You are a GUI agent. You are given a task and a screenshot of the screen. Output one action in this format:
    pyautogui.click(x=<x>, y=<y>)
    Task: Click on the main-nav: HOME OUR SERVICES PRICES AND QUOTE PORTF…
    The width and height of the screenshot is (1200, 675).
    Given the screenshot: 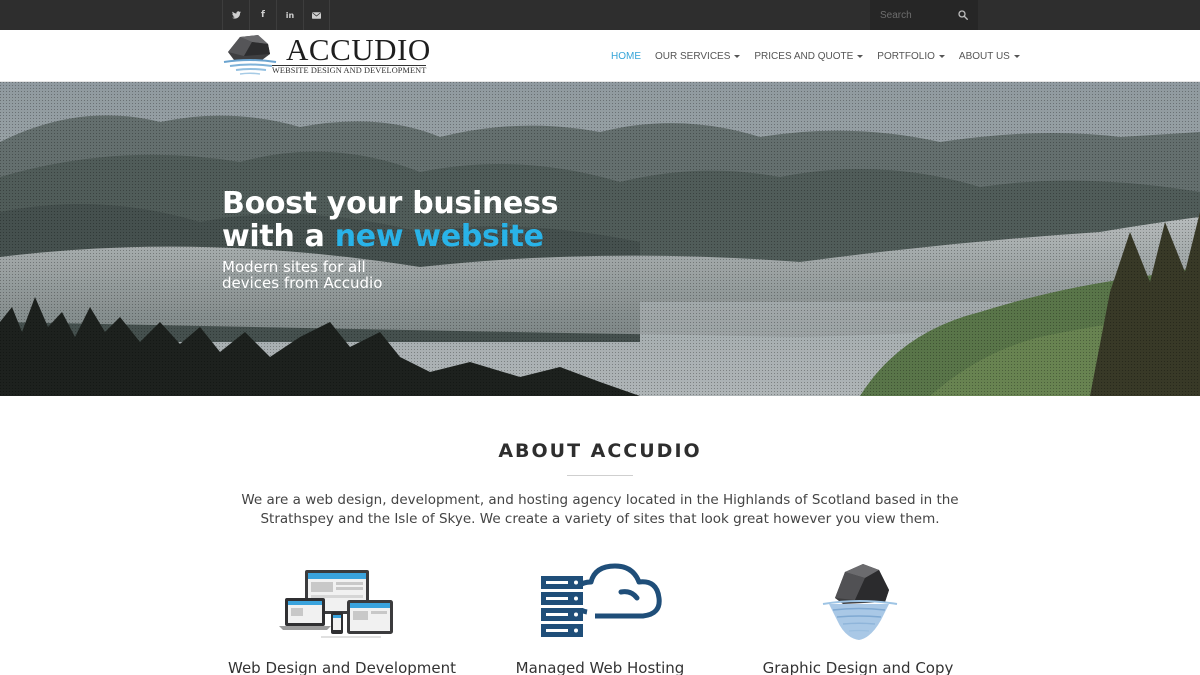 What is the action you would take?
    pyautogui.click(x=815, y=56)
    